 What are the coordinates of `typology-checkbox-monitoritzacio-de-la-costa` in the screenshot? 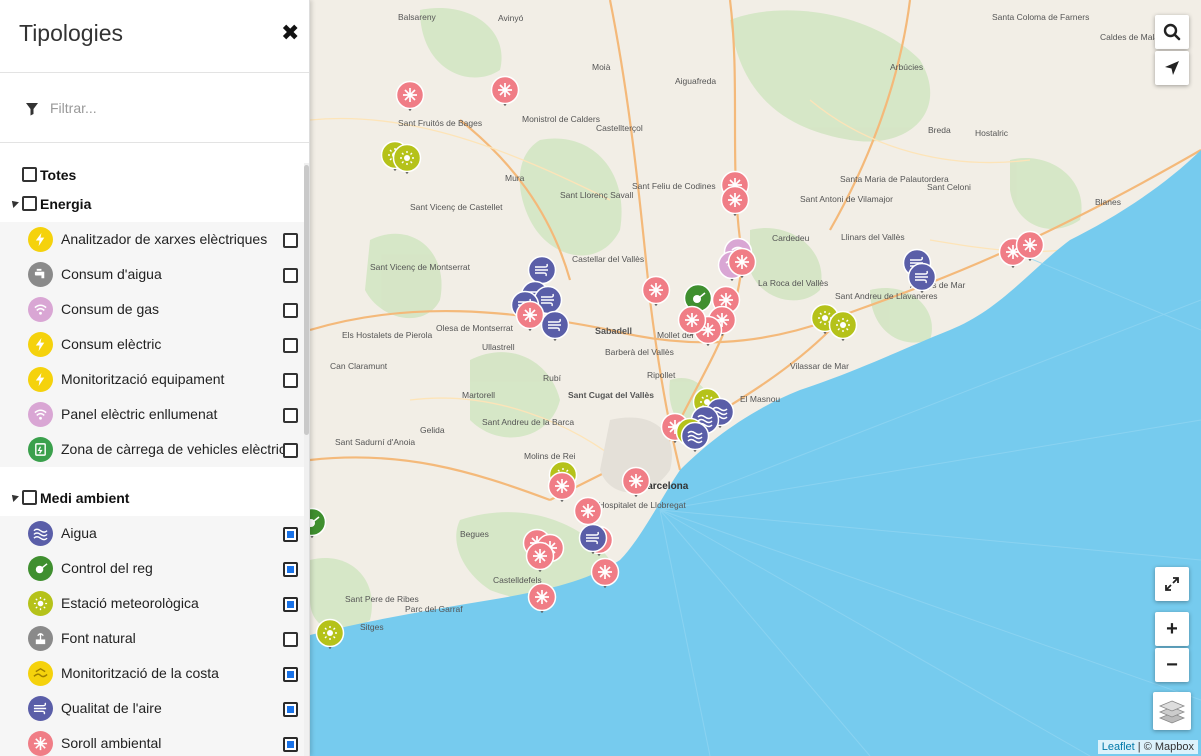 It's located at (290, 674).